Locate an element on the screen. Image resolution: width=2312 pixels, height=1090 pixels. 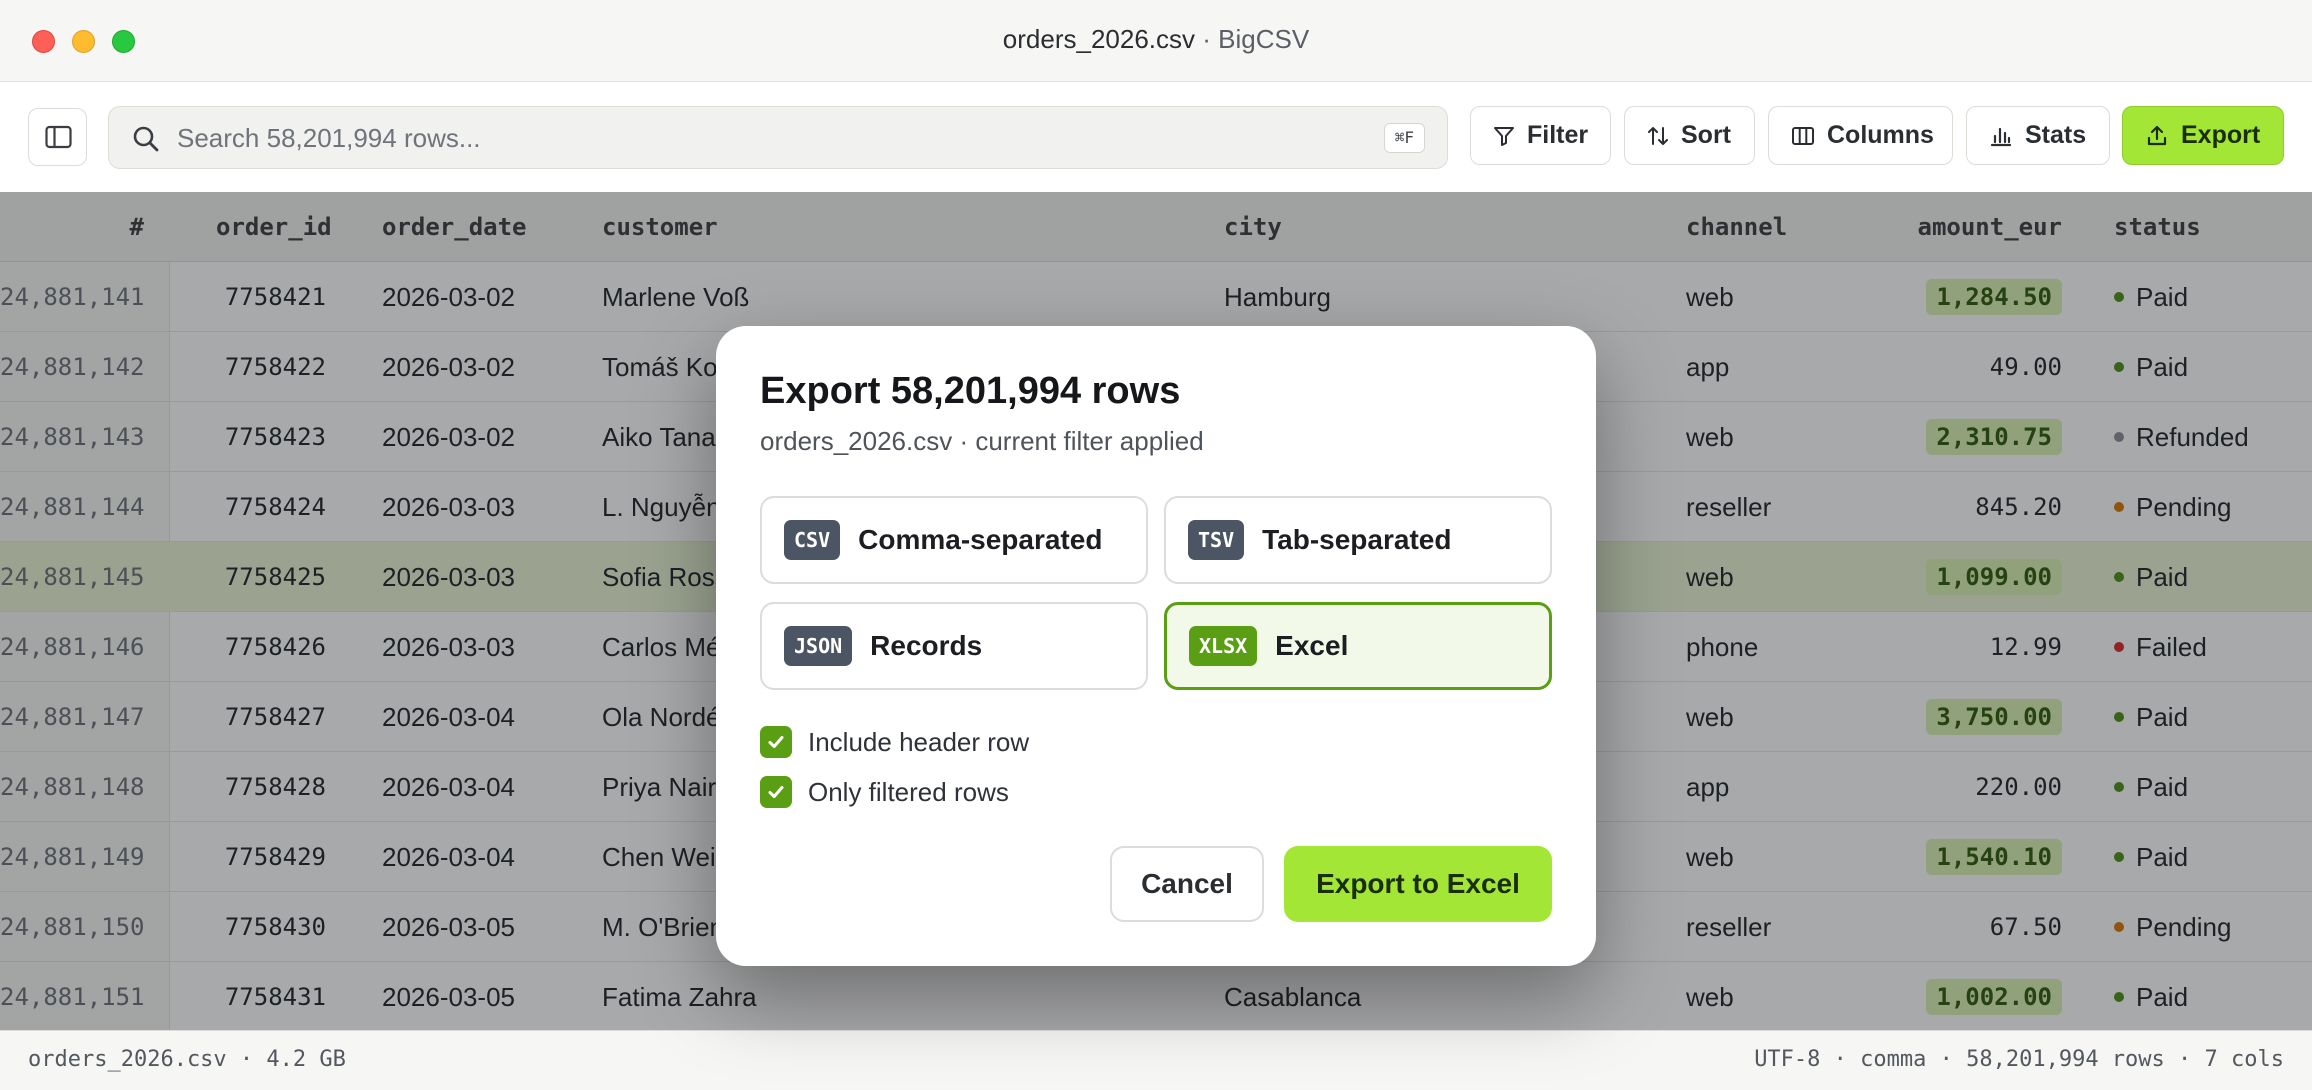
window-title-file: orders_2026.csv is located at coordinates (1099, 39).